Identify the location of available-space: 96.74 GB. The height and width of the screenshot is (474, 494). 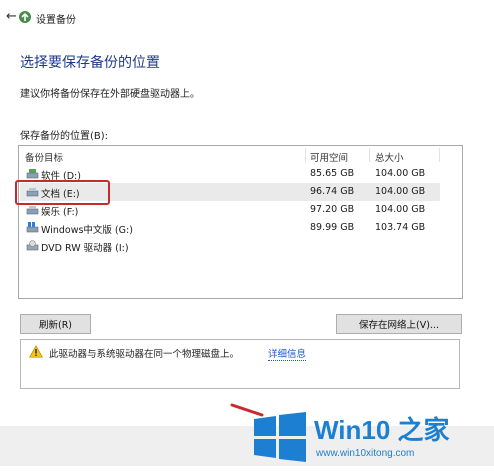
(332, 191).